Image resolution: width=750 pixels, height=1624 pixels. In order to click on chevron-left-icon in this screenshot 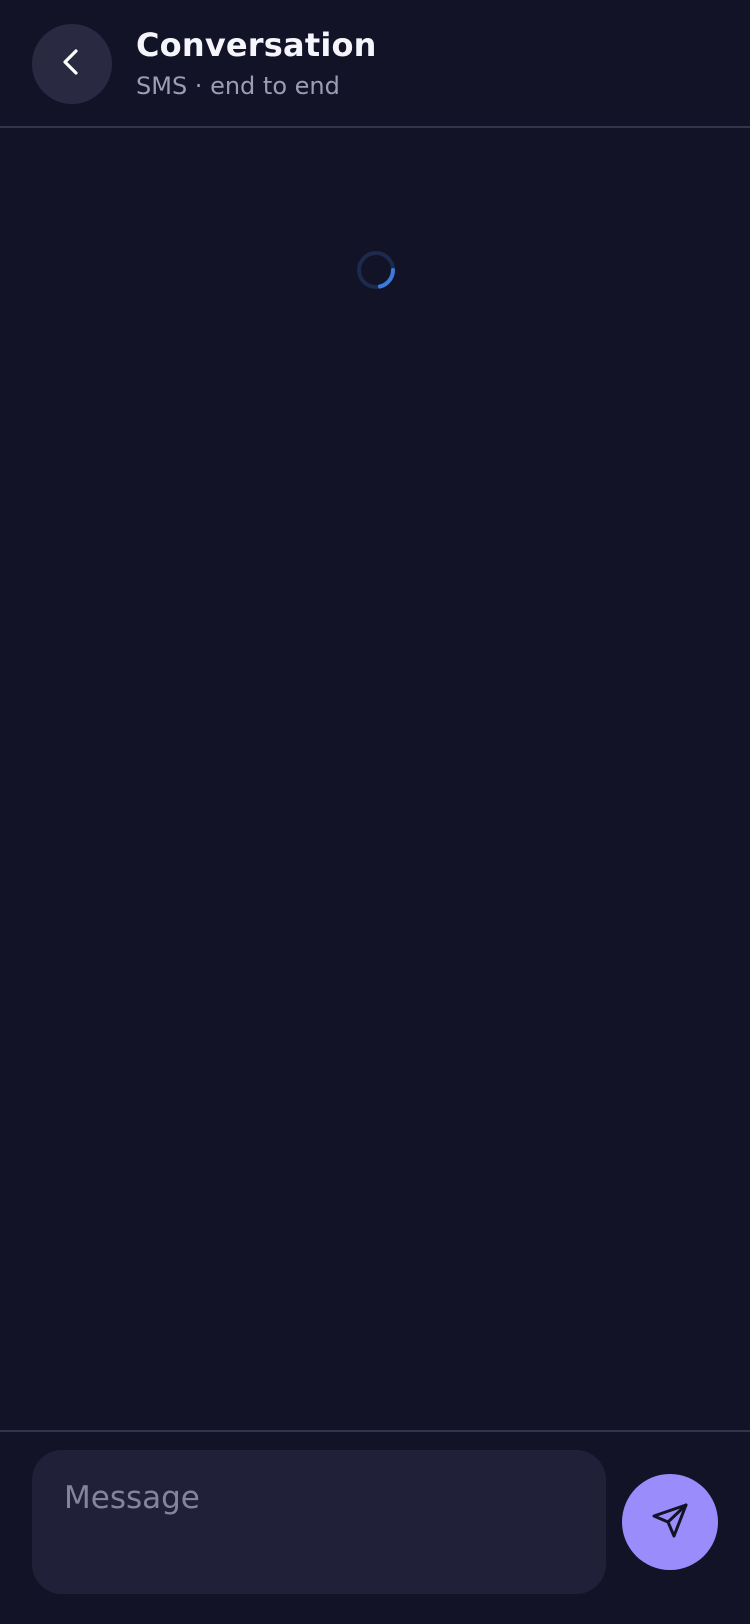, I will do `click(72, 64)`.